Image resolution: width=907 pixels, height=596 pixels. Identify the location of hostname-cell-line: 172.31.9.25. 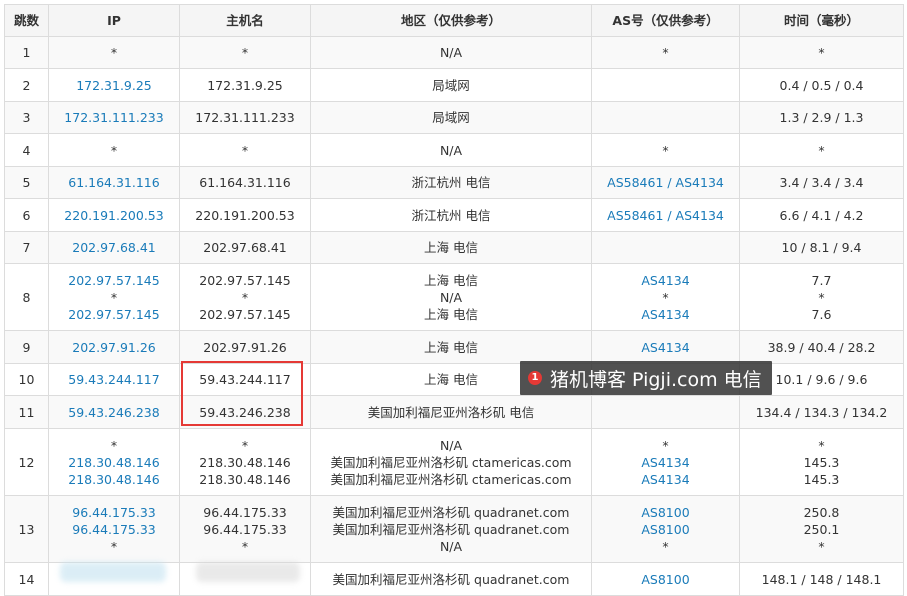
(245, 85).